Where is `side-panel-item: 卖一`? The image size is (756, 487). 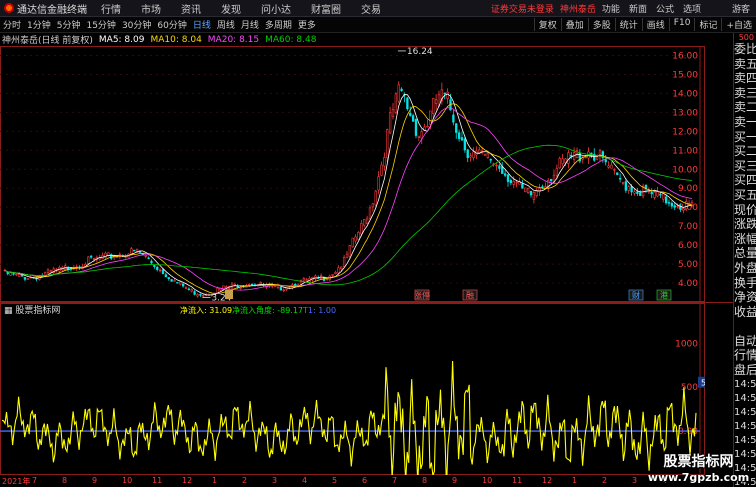
side-panel-item: 卖一 is located at coordinates (745, 122).